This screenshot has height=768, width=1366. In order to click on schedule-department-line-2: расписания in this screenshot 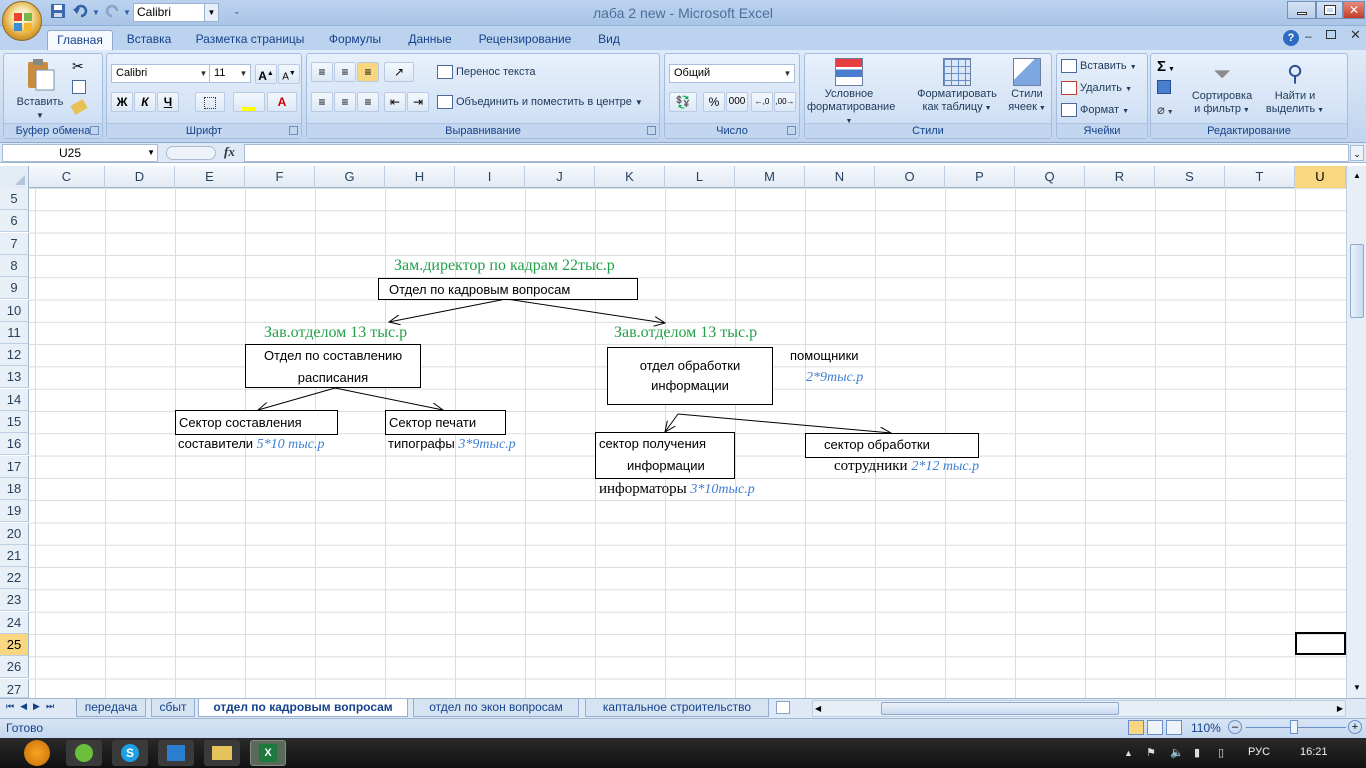, I will do `click(333, 377)`.